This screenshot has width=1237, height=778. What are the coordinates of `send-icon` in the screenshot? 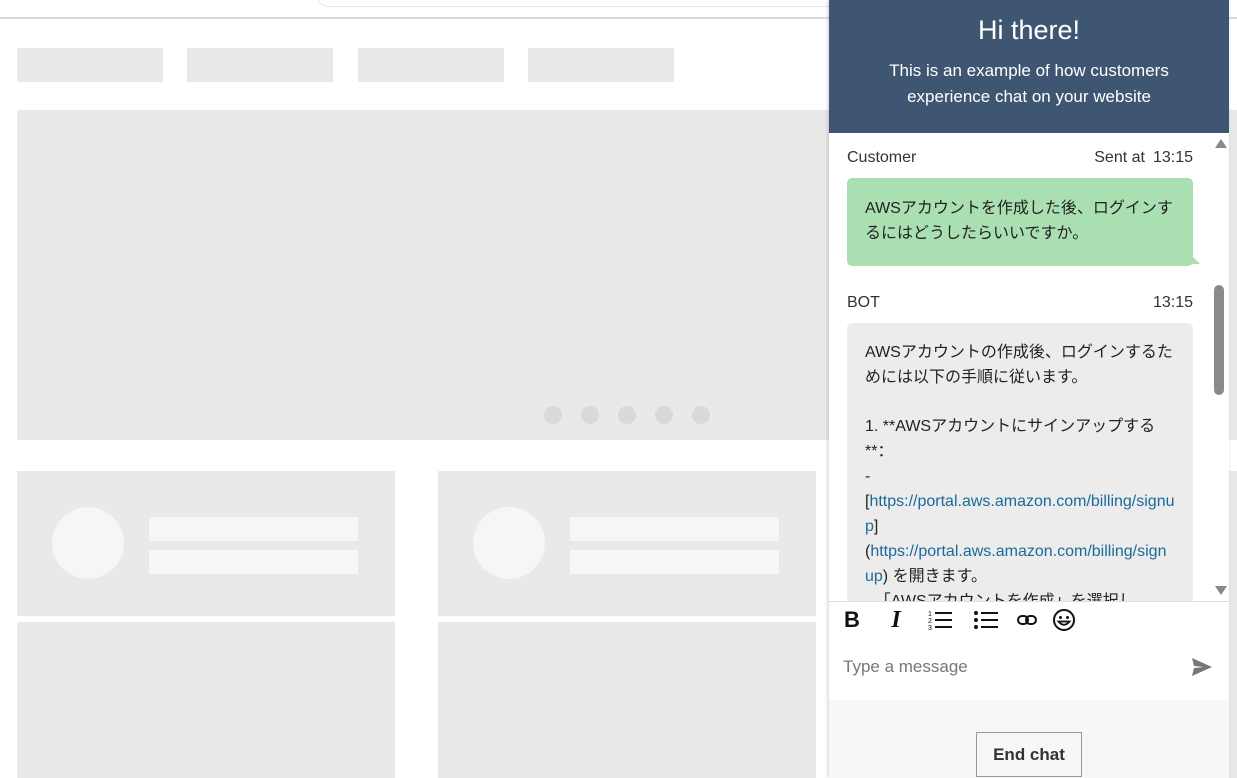 It's located at (1202, 667).